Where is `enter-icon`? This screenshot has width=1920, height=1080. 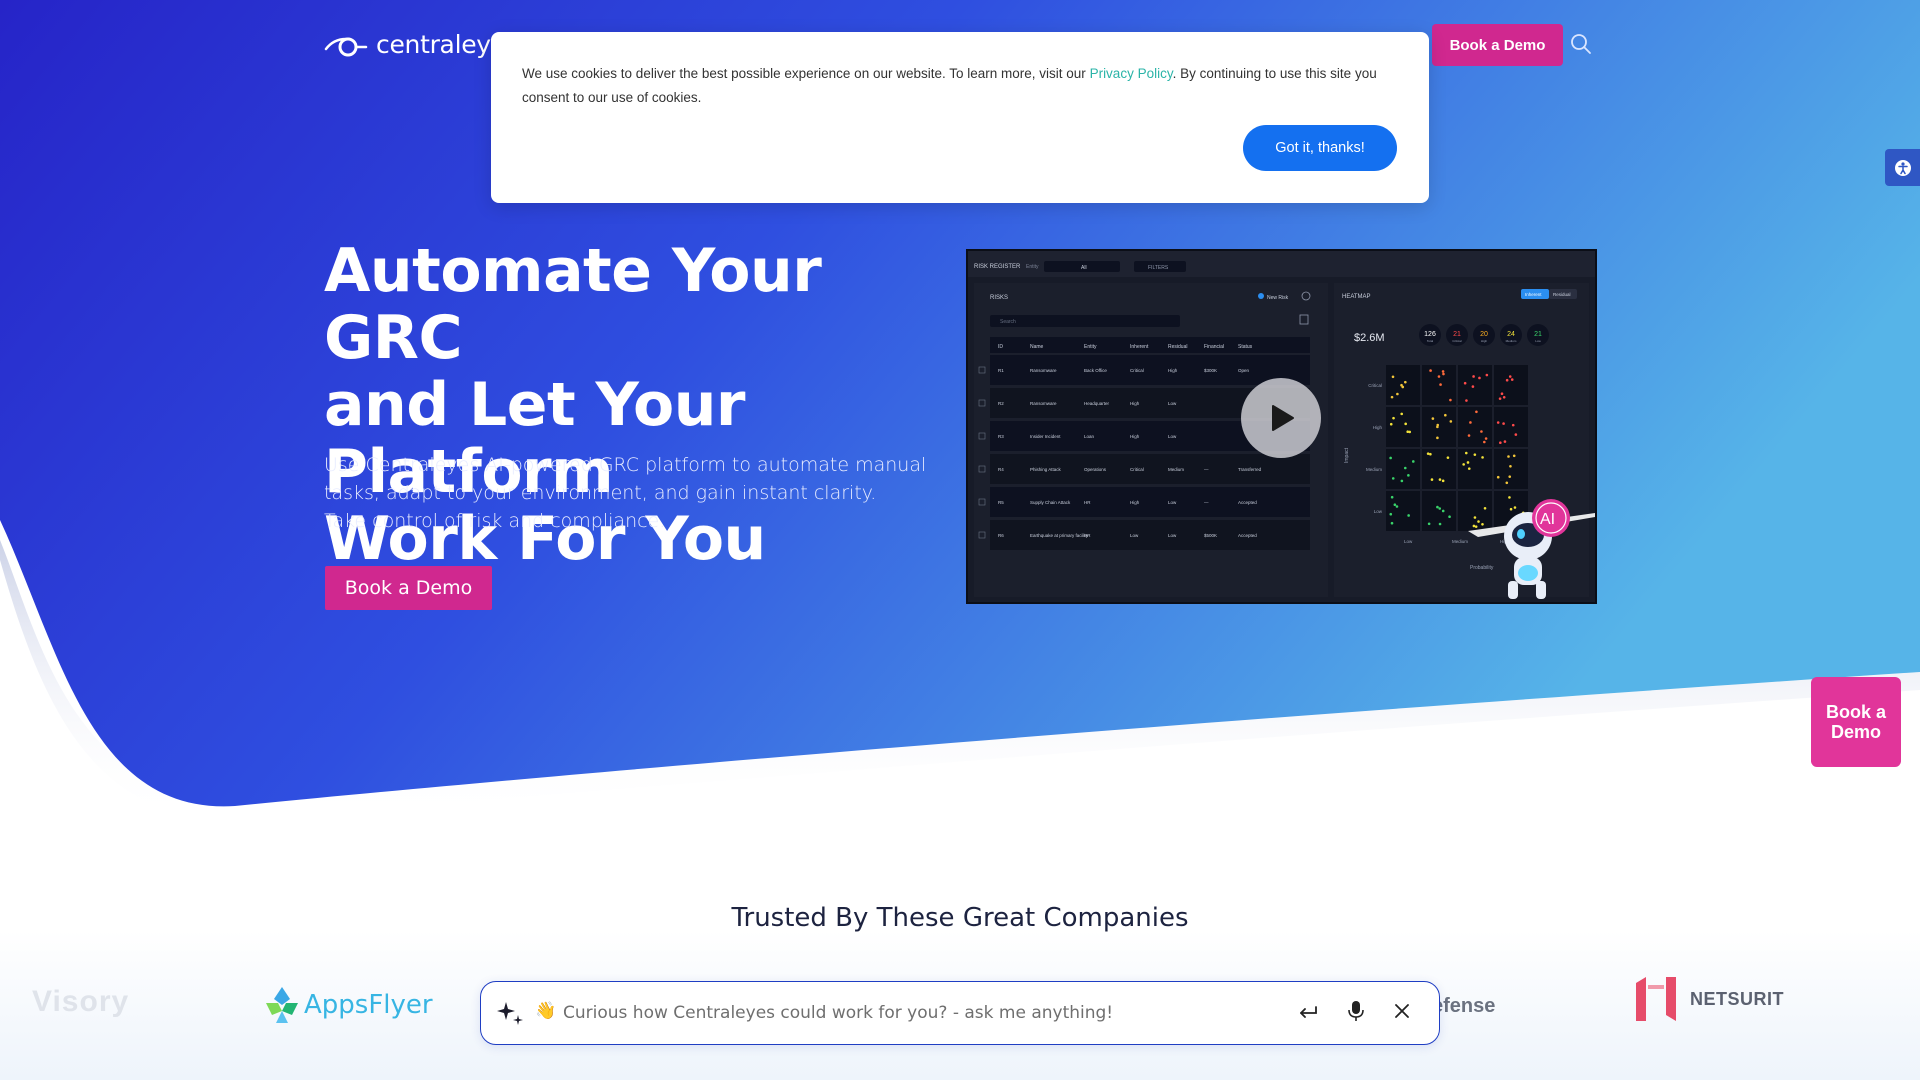
enter-icon is located at coordinates (1308, 1012).